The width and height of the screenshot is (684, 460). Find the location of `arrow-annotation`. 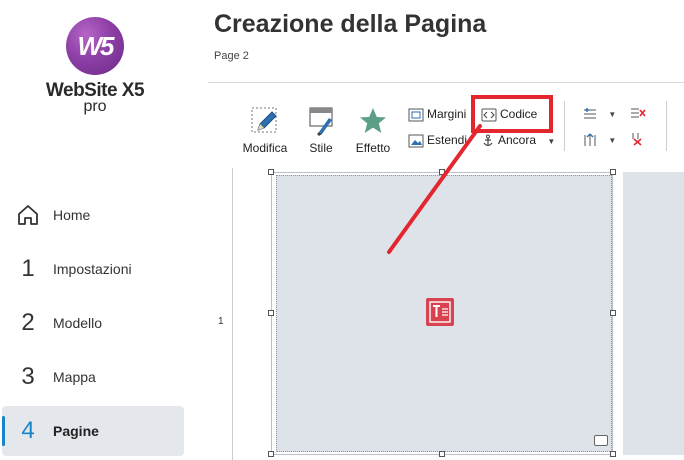

arrow-annotation is located at coordinates (434, 189).